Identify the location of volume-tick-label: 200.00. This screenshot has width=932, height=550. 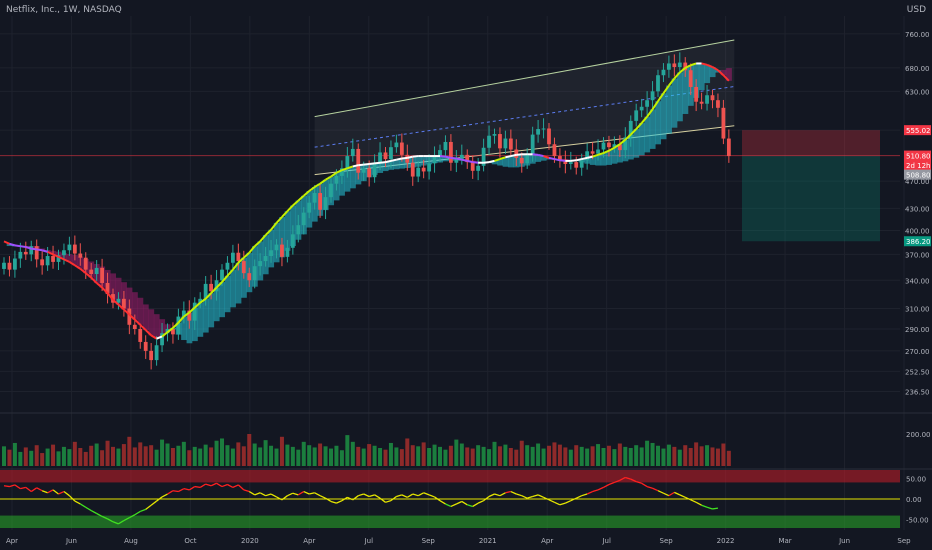
(918, 435).